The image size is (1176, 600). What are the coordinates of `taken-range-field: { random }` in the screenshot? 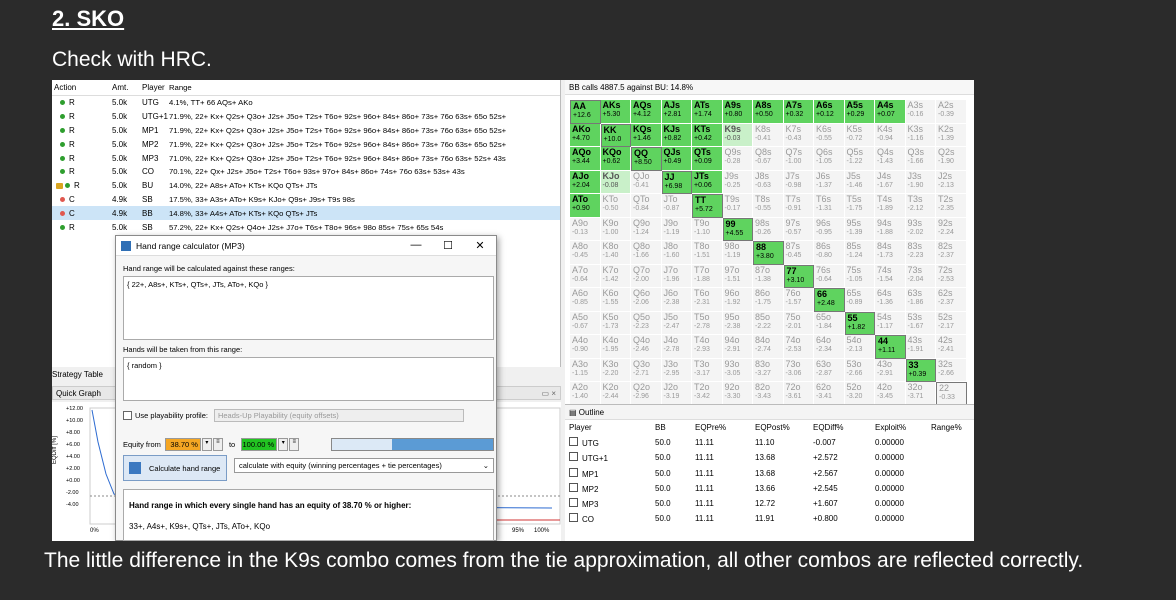 It's located at (308, 379).